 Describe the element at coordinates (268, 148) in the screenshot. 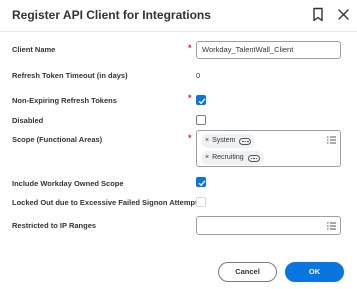

I see `scope-multiselect: × System × Recruiting` at that location.